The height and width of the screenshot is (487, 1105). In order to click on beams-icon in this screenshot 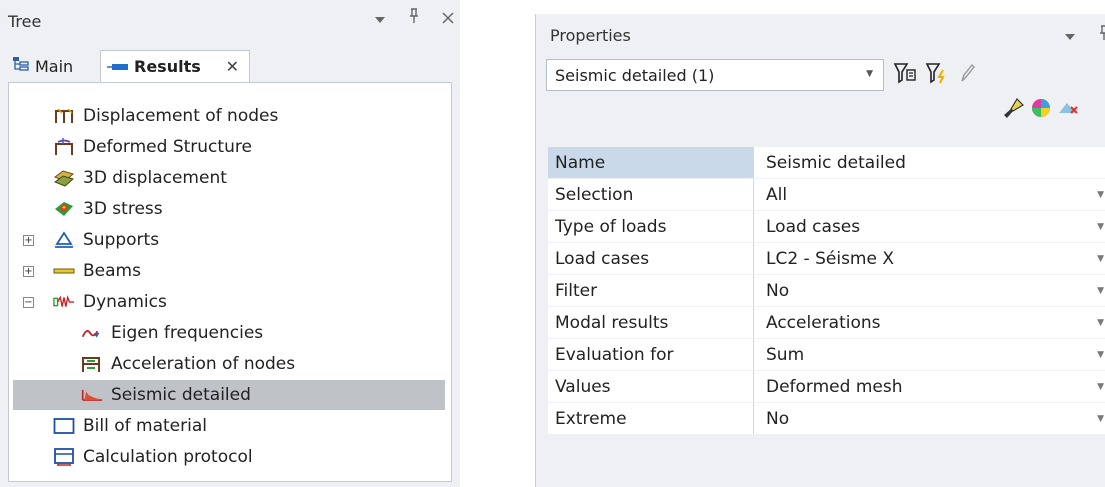, I will do `click(64, 271)`.